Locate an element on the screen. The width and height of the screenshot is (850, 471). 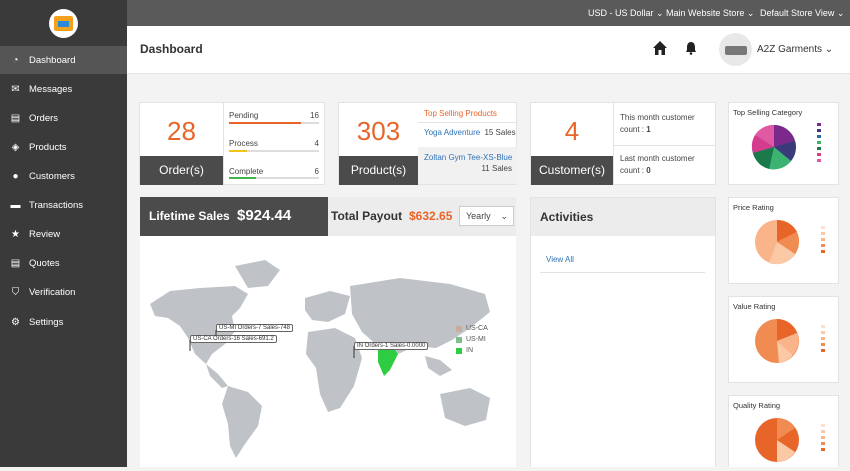
top-selling-category-chart: Top Selling Category is located at coordinates (783, 143).